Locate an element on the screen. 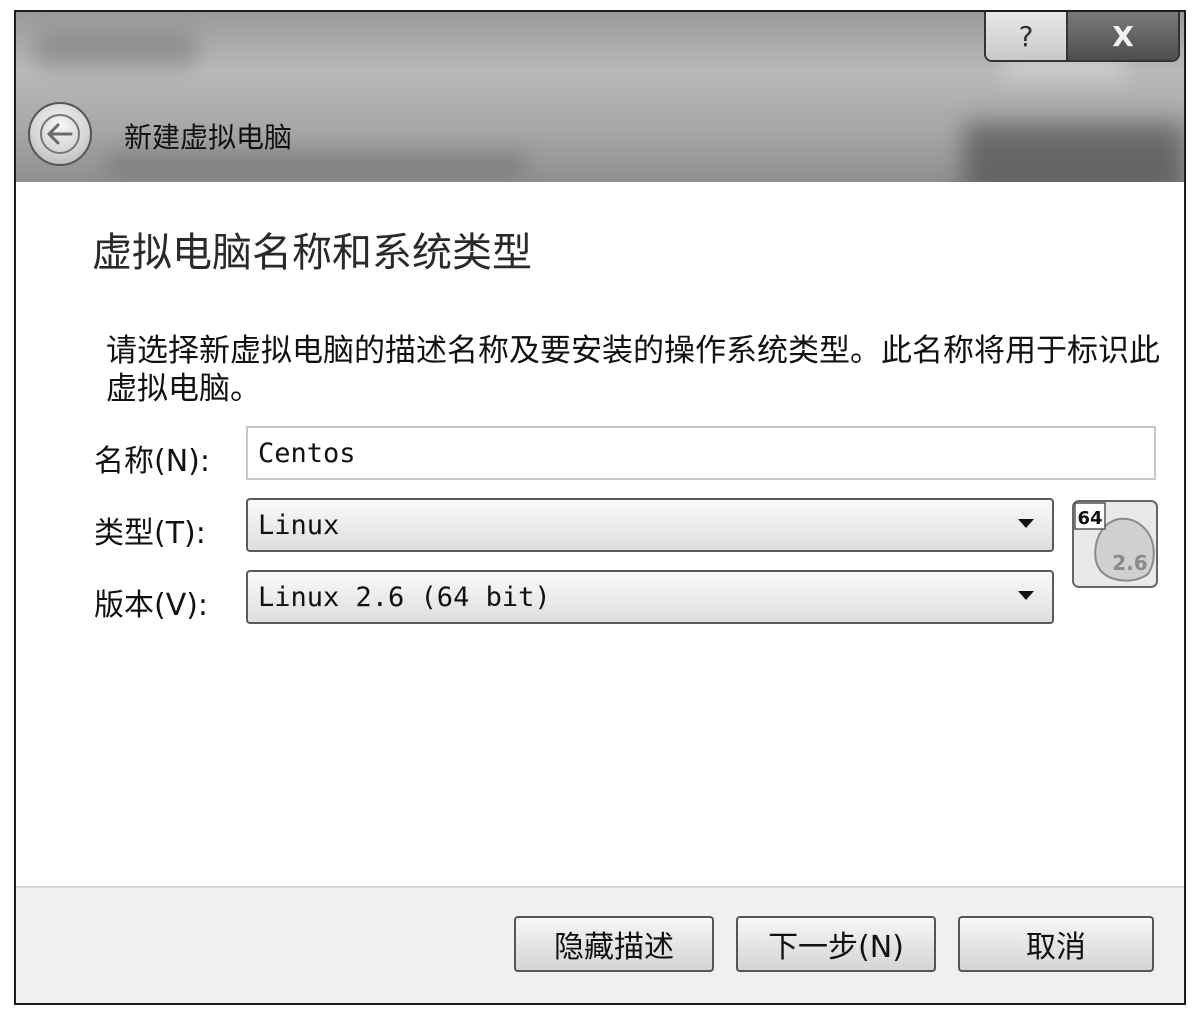  version-select: Linux 2.6 (64 bit) is located at coordinates (650, 597).